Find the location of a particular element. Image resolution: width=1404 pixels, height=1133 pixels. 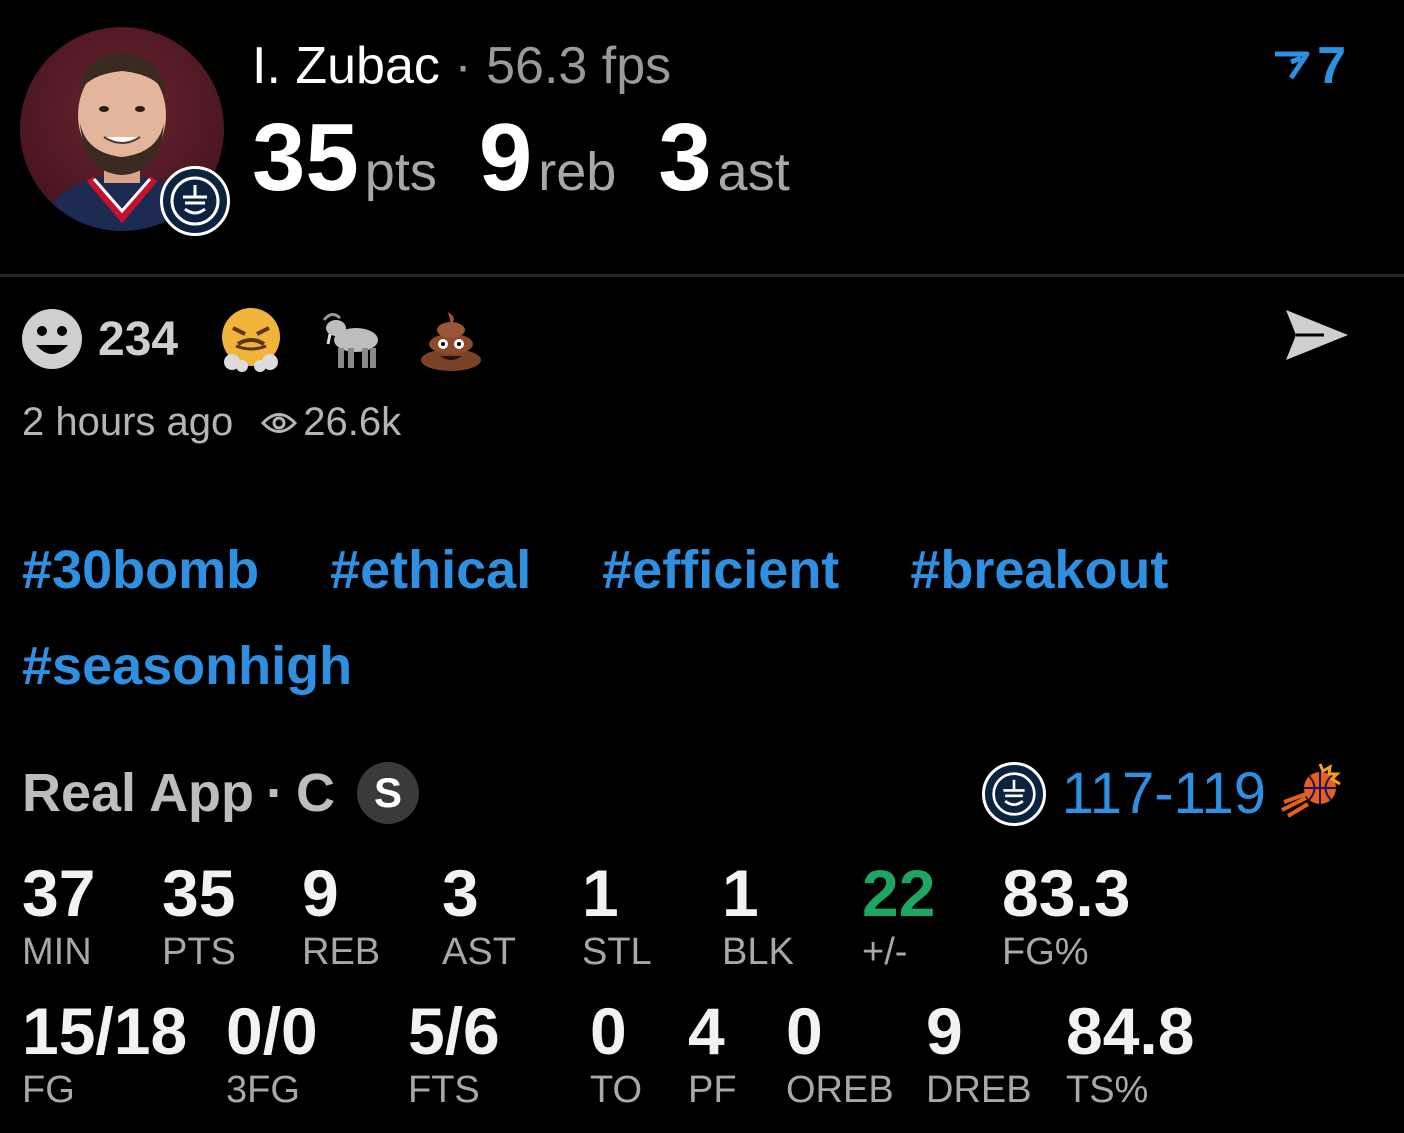

stat-value: 22 is located at coordinates (899, 893).